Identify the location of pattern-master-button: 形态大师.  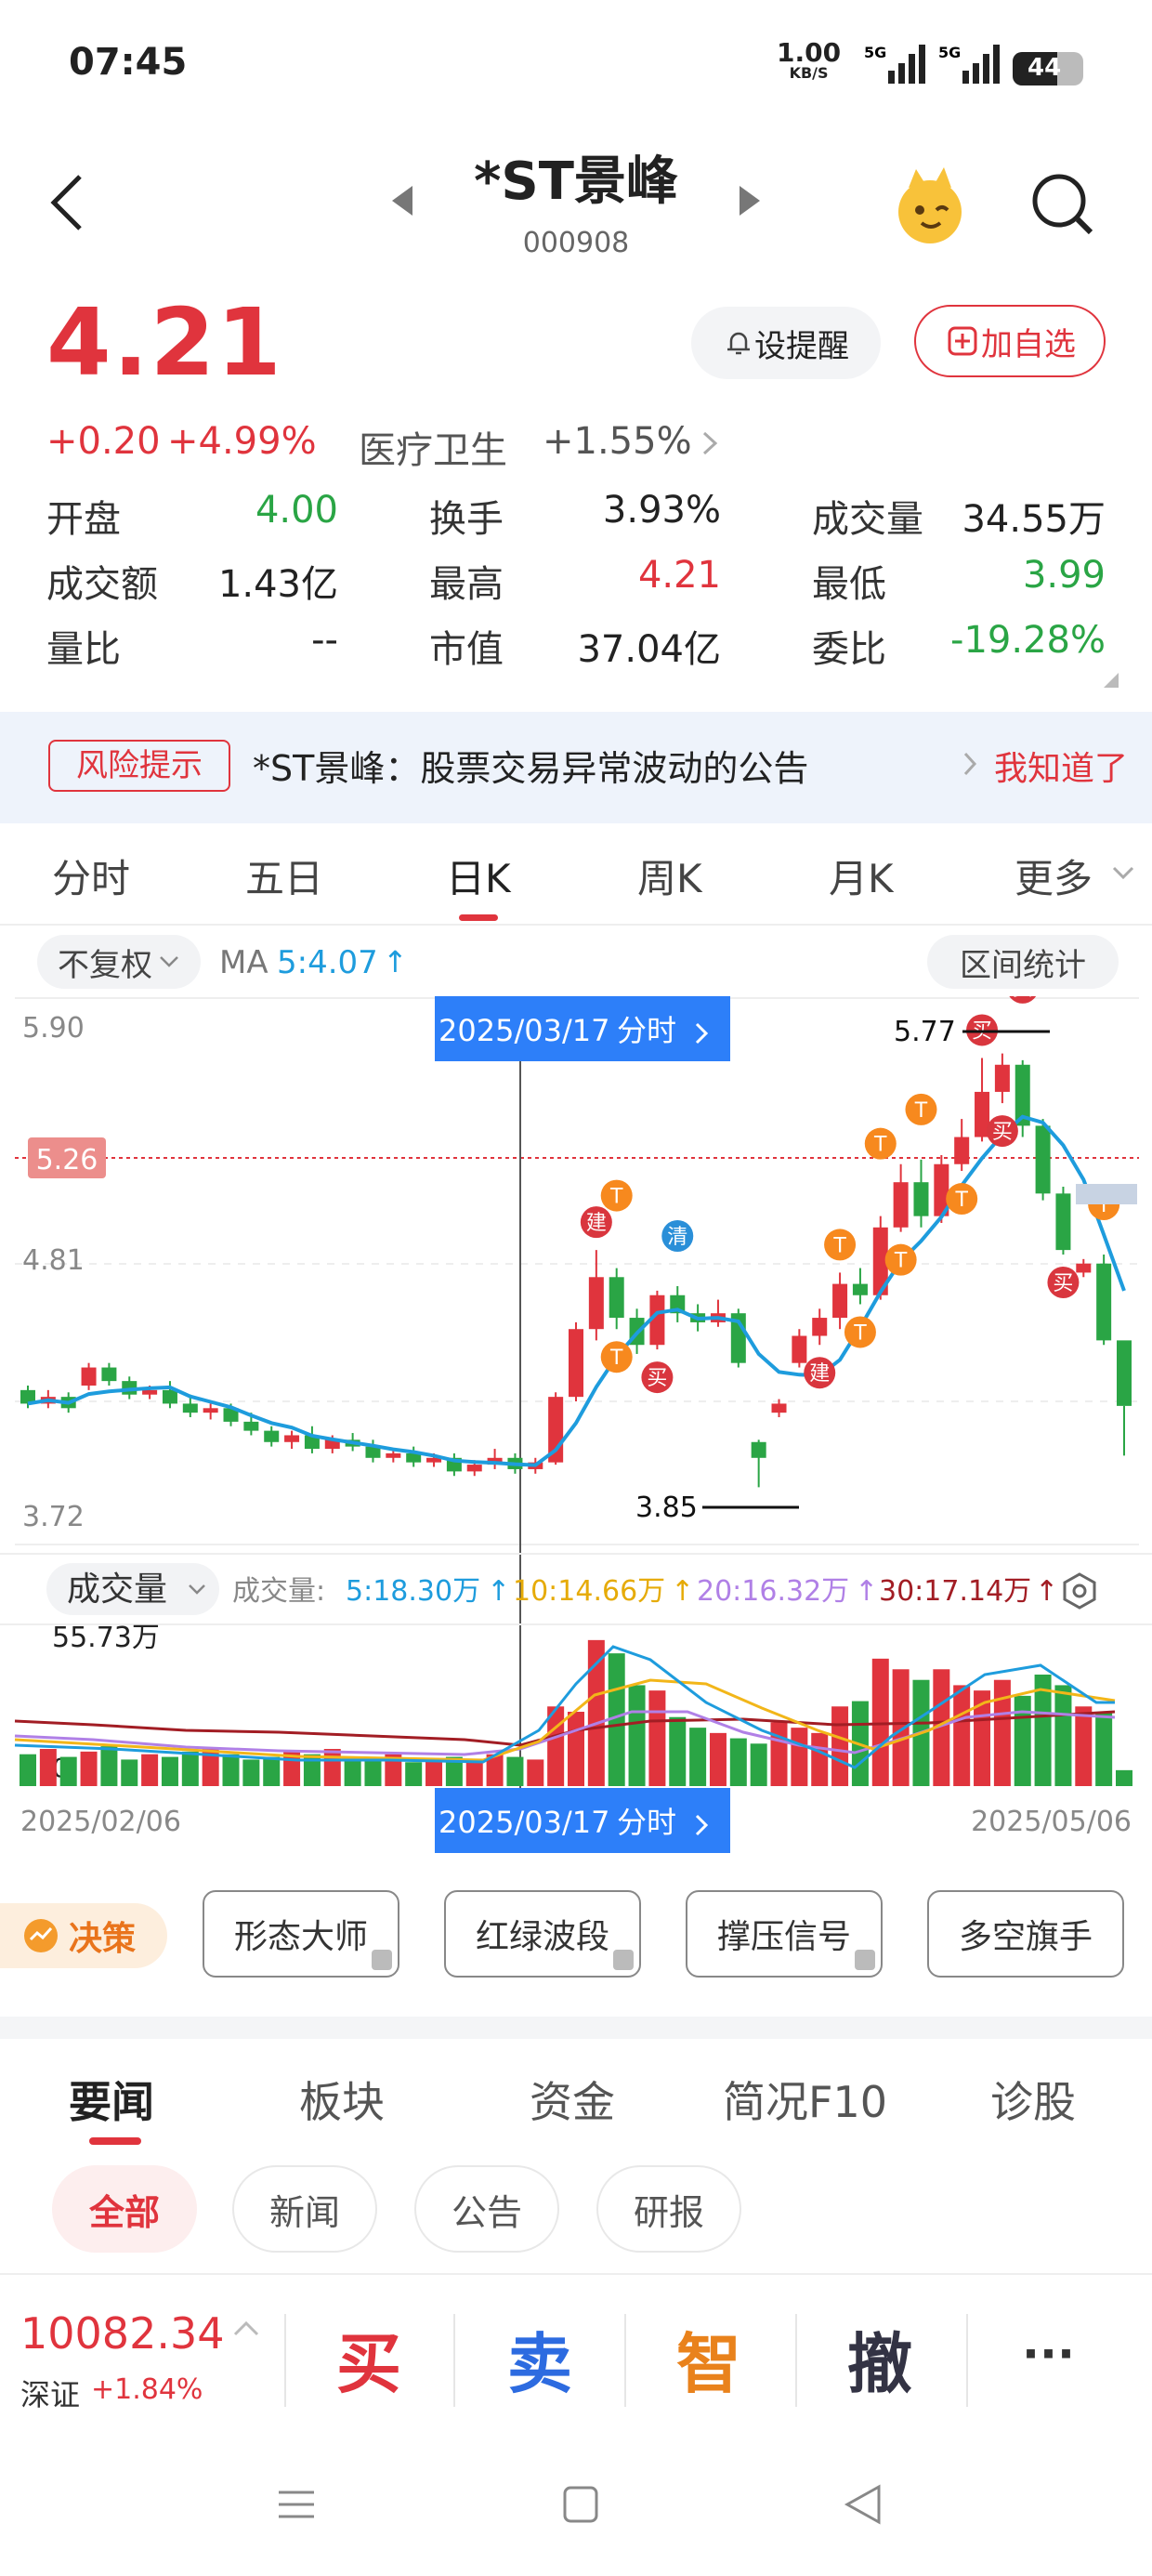
(301, 1934).